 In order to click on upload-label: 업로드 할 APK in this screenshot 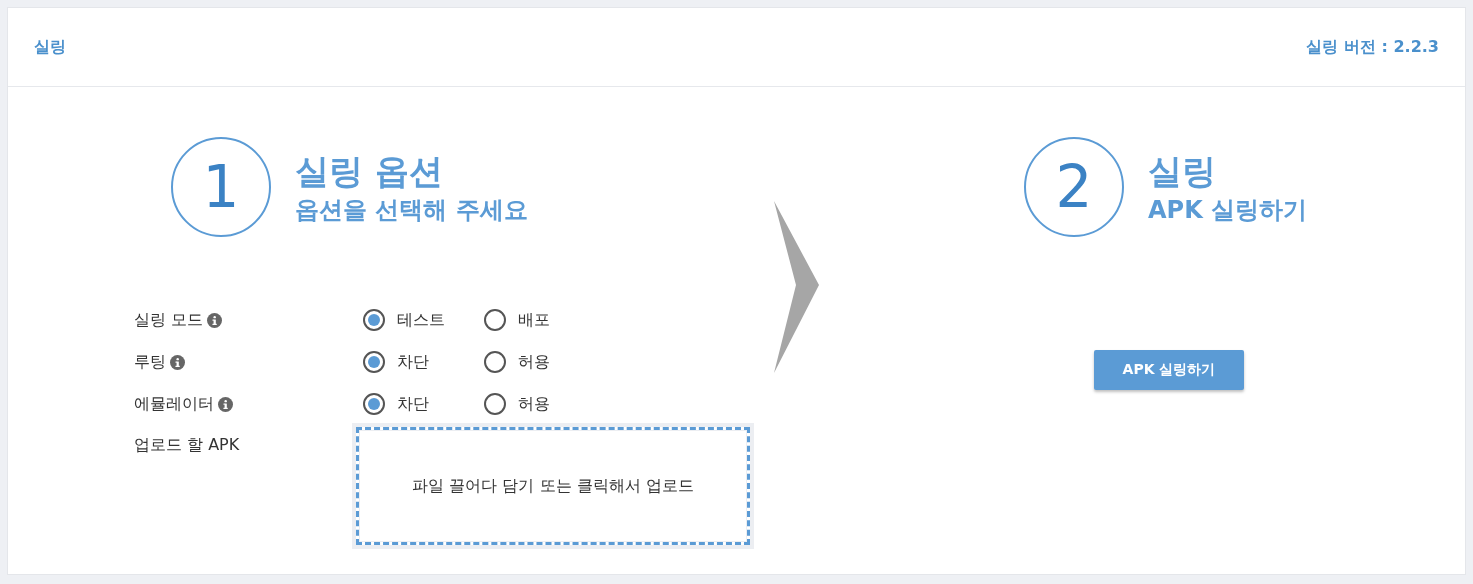, I will do `click(187, 445)`.